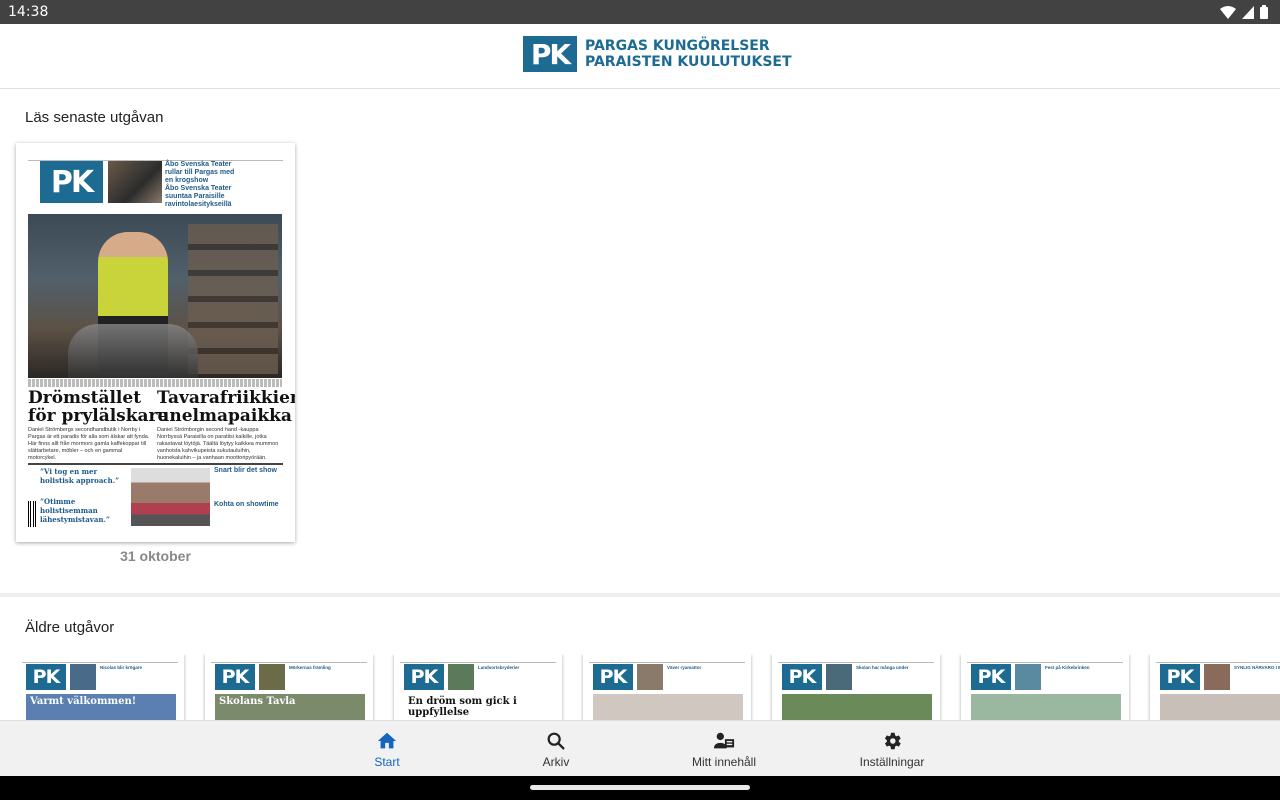 The width and height of the screenshot is (1280, 800). I want to click on older-issue-thumbnail: PK Nicolas blir krögare Varmt välkommen!, so click(100, 687).